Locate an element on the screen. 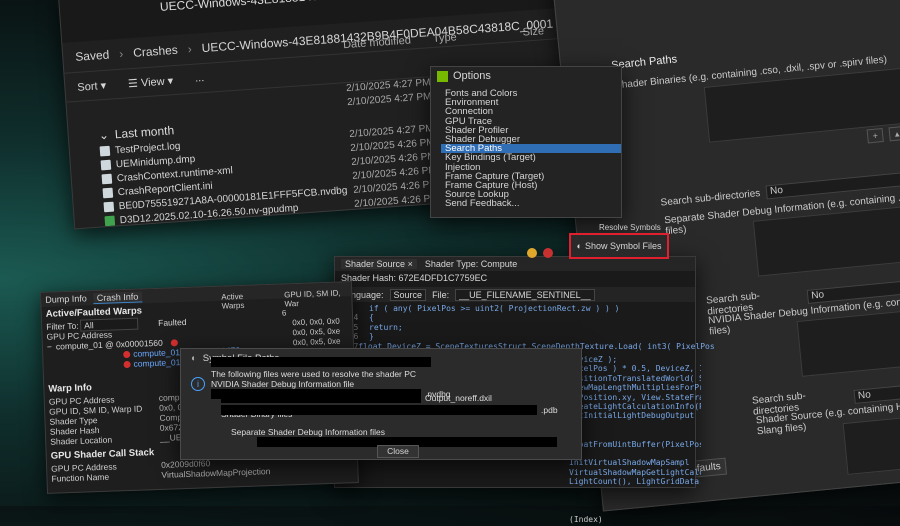 Image resolution: width=900 pixels, height=526 pixels. chevron-down-icon: ⌄ is located at coordinates (104, 135).